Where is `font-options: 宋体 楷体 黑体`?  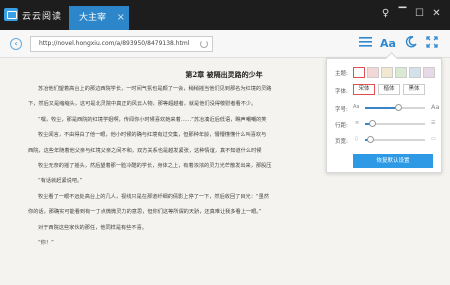
font-options: 宋体 楷体 黑体 is located at coordinates (389, 89).